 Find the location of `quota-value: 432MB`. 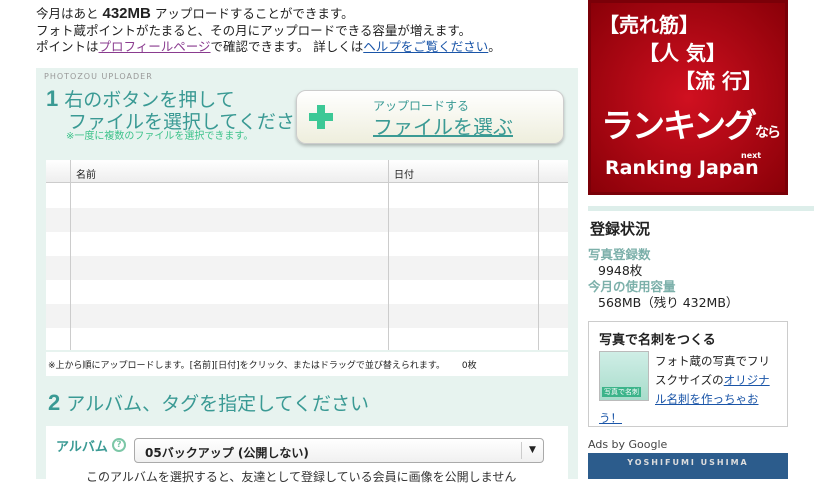

quota-value: 432MB is located at coordinates (126, 13).